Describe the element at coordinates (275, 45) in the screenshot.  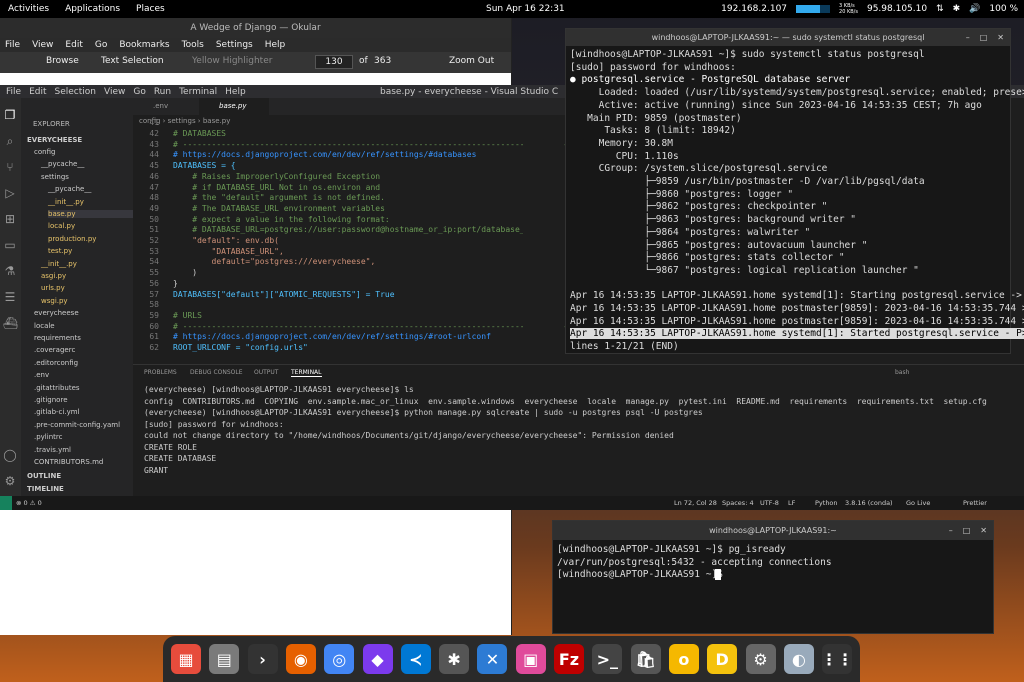
I see `okular-menu-help: Help` at that location.